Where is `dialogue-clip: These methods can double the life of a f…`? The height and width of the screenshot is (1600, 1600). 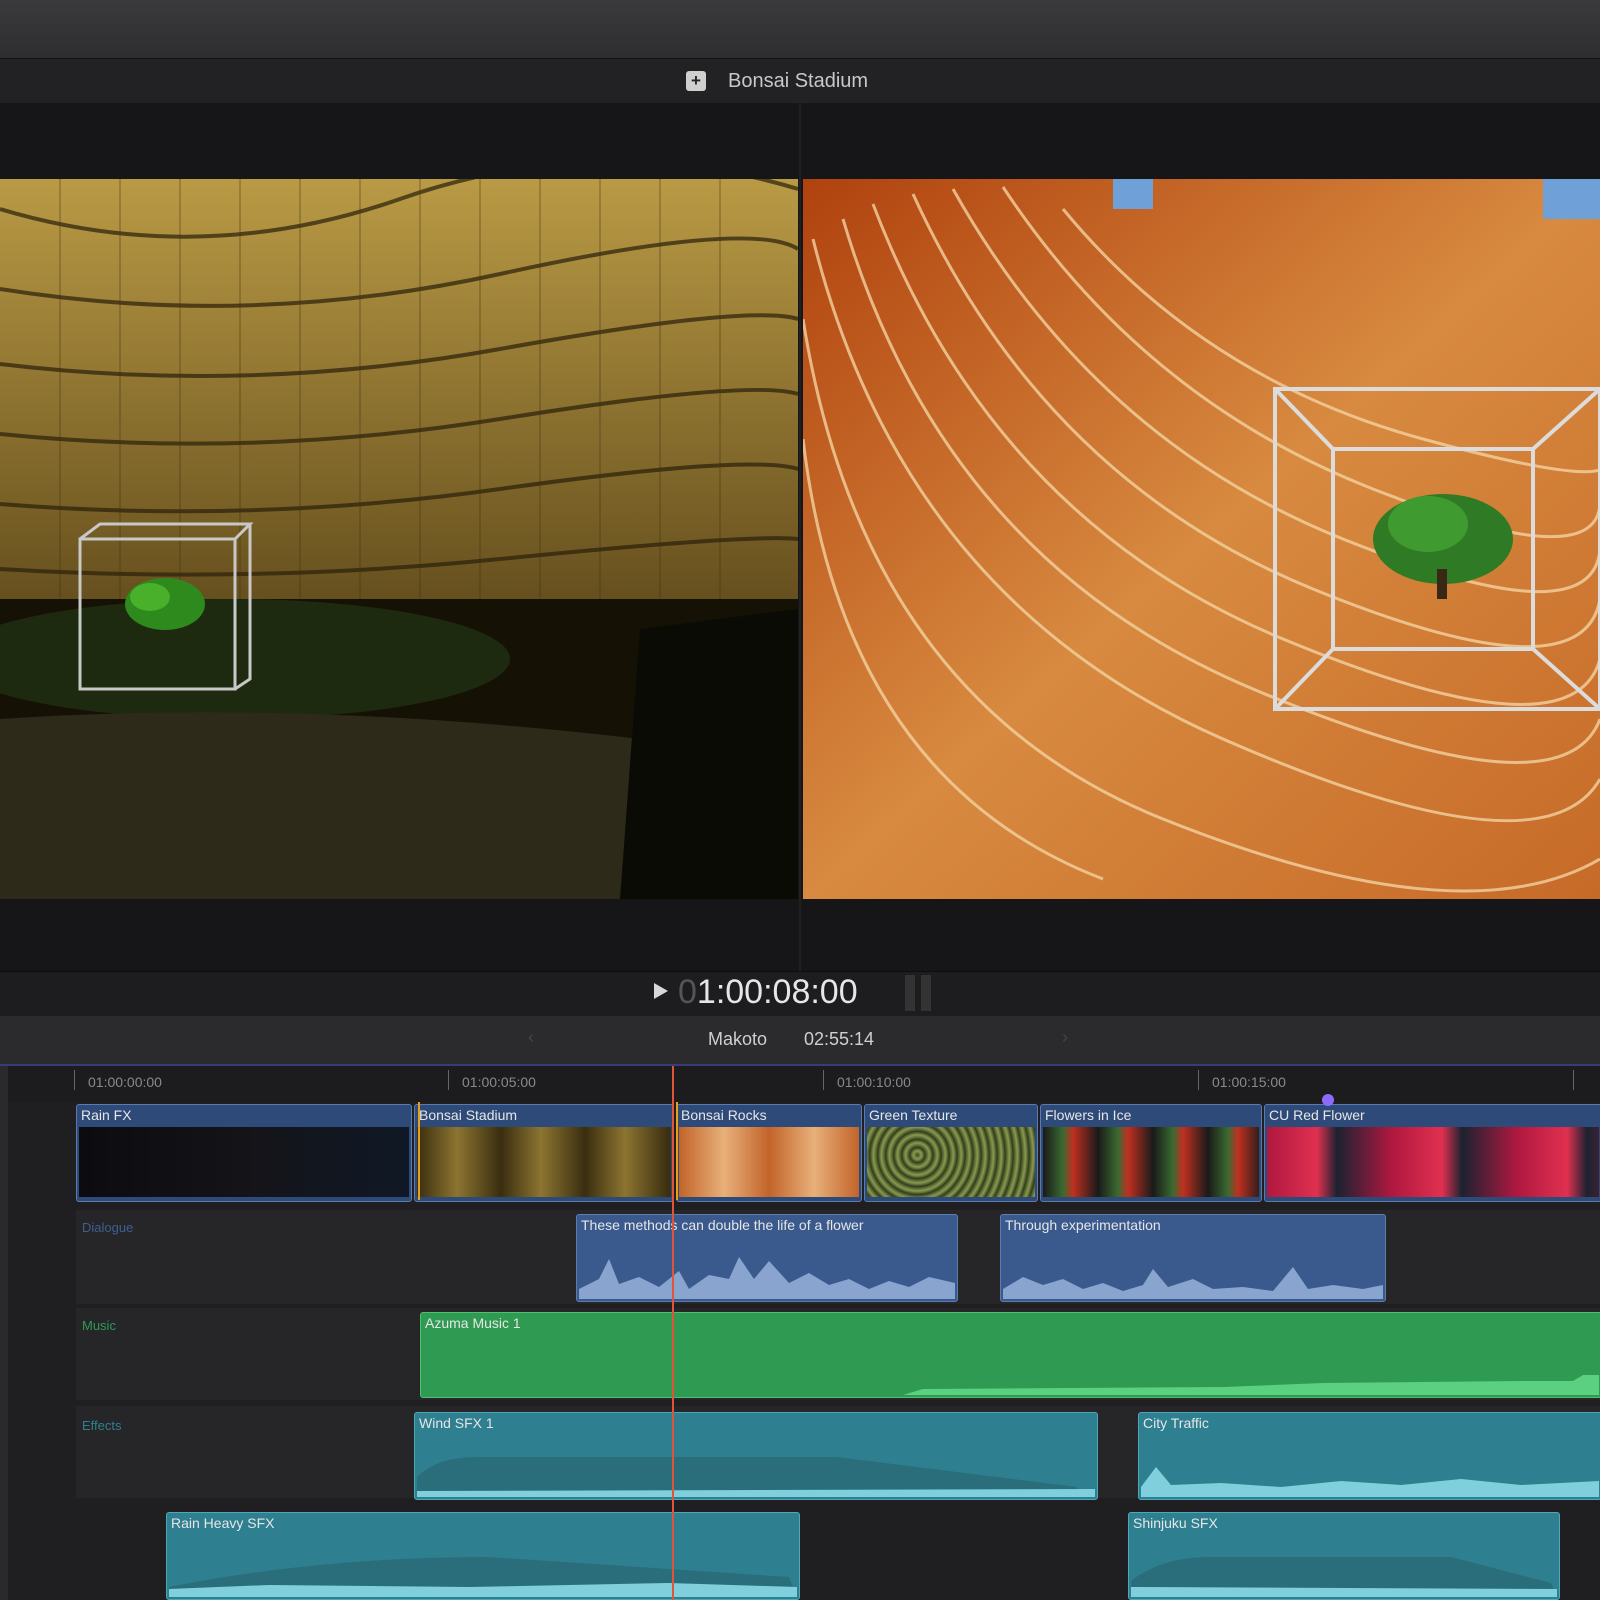
dialogue-clip: These methods can double the life of a f… is located at coordinates (767, 1258).